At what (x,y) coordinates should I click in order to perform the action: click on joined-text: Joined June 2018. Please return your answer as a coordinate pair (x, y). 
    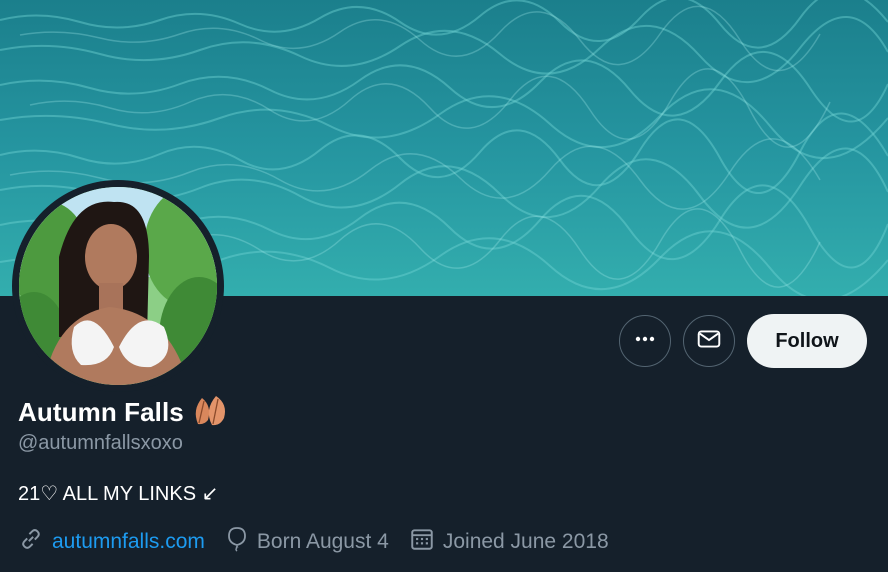
    Looking at the image, I should click on (525, 541).